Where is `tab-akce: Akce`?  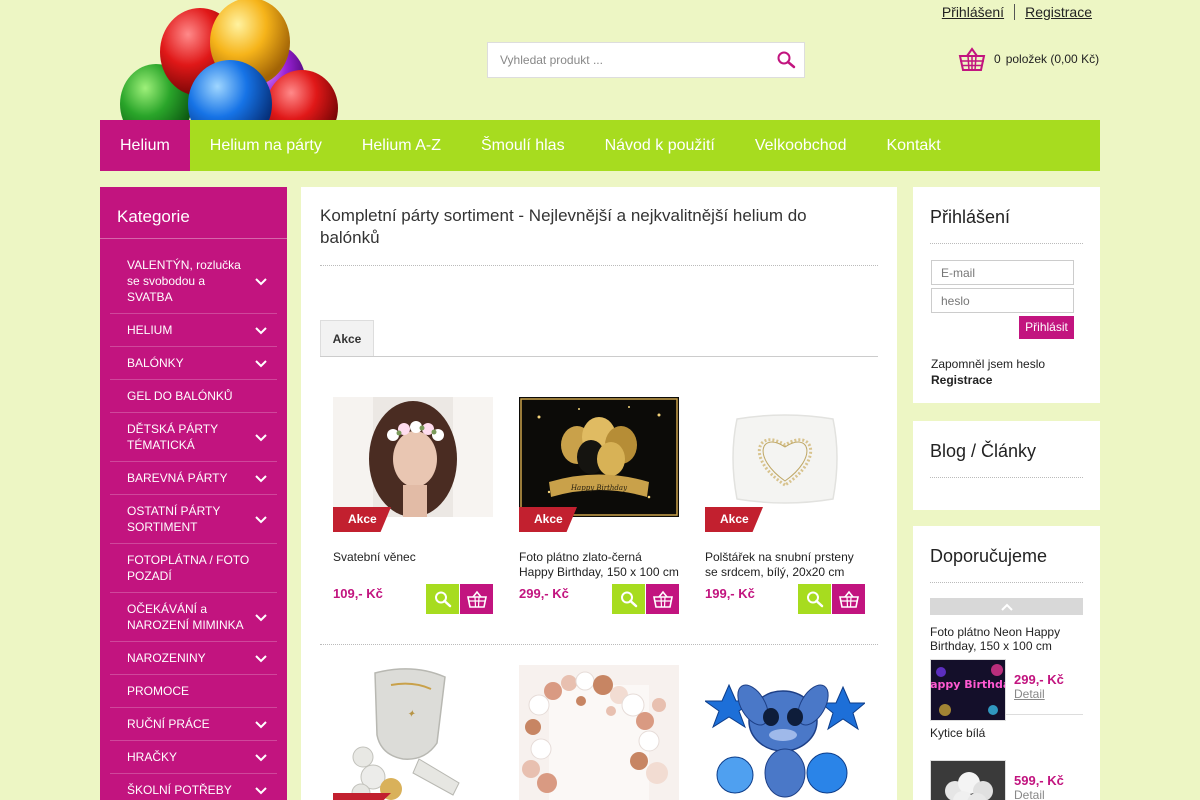 tab-akce: Akce is located at coordinates (347, 338).